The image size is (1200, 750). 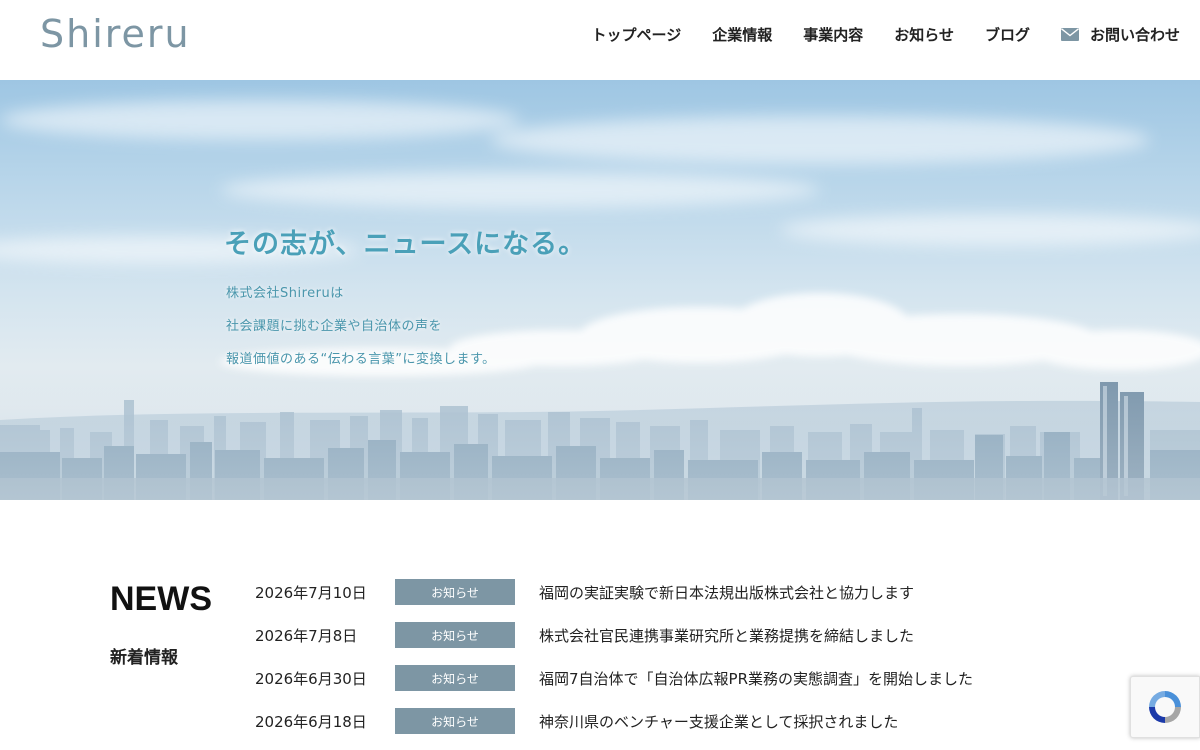 What do you see at coordinates (1069, 34) in the screenshot?
I see `mail-icon` at bounding box center [1069, 34].